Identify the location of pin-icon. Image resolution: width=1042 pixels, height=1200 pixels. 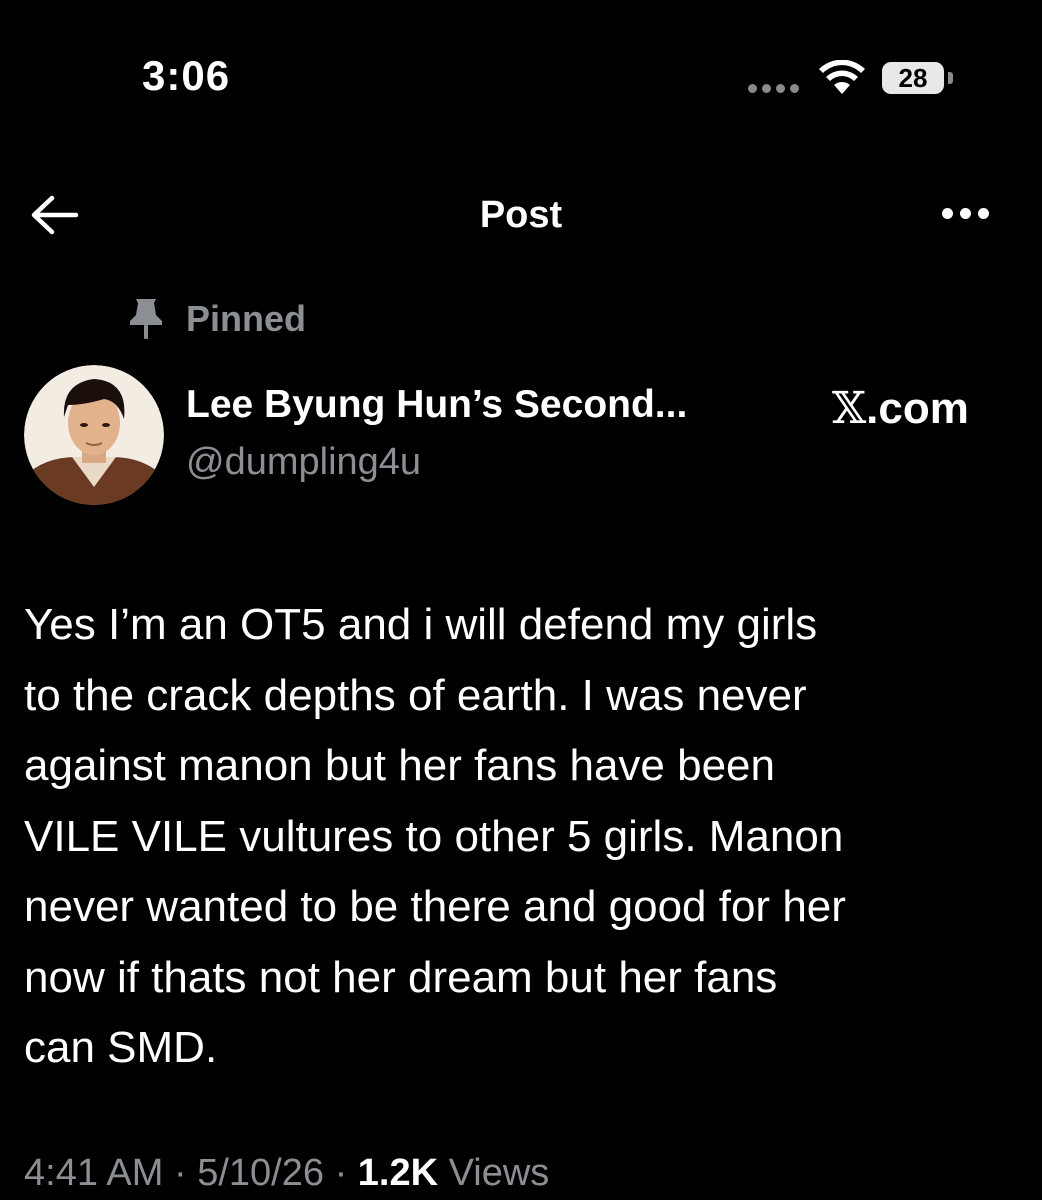
(146, 319).